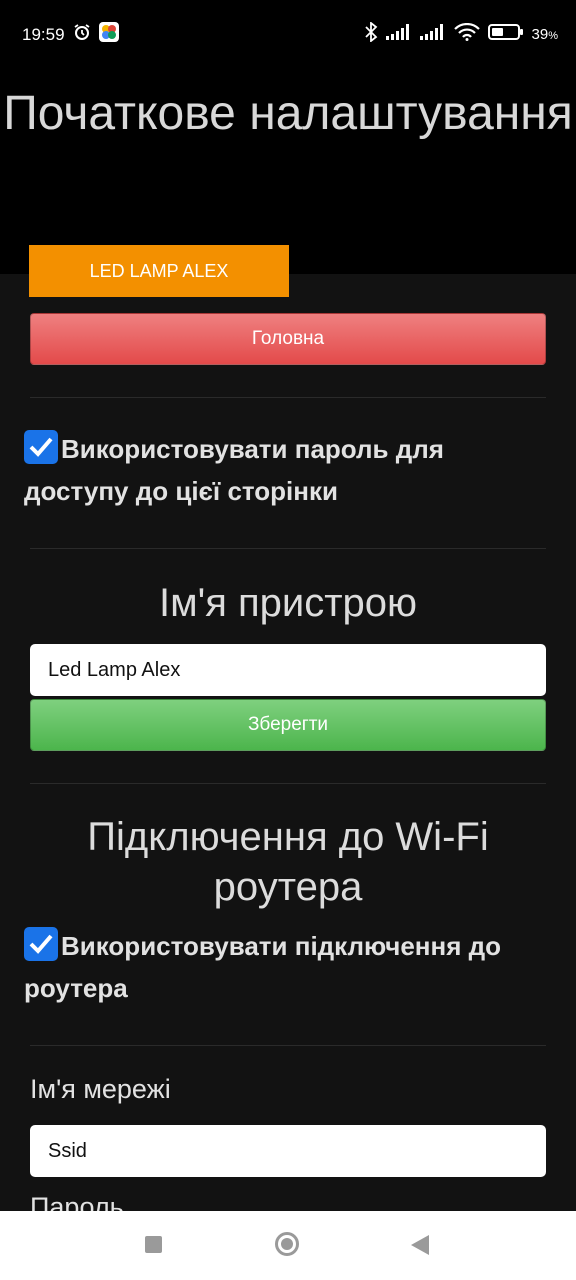 Image resolution: width=576 pixels, height=1280 pixels. Describe the element at coordinates (288, 725) in the screenshot. I see `save-button: Зберегти` at that location.